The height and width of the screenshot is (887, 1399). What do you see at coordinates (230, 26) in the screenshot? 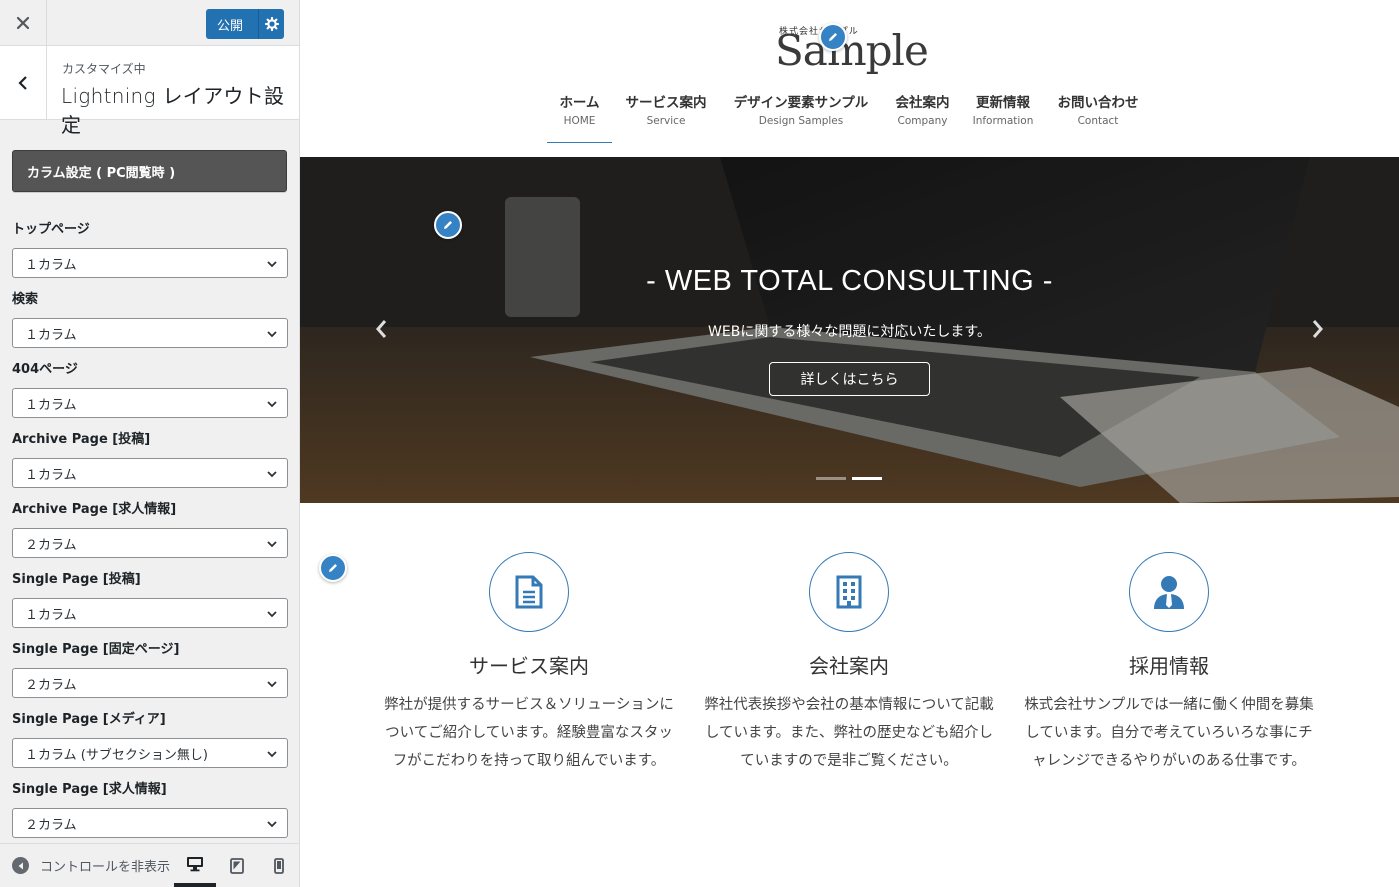
I see `publish-label: 公開` at bounding box center [230, 26].